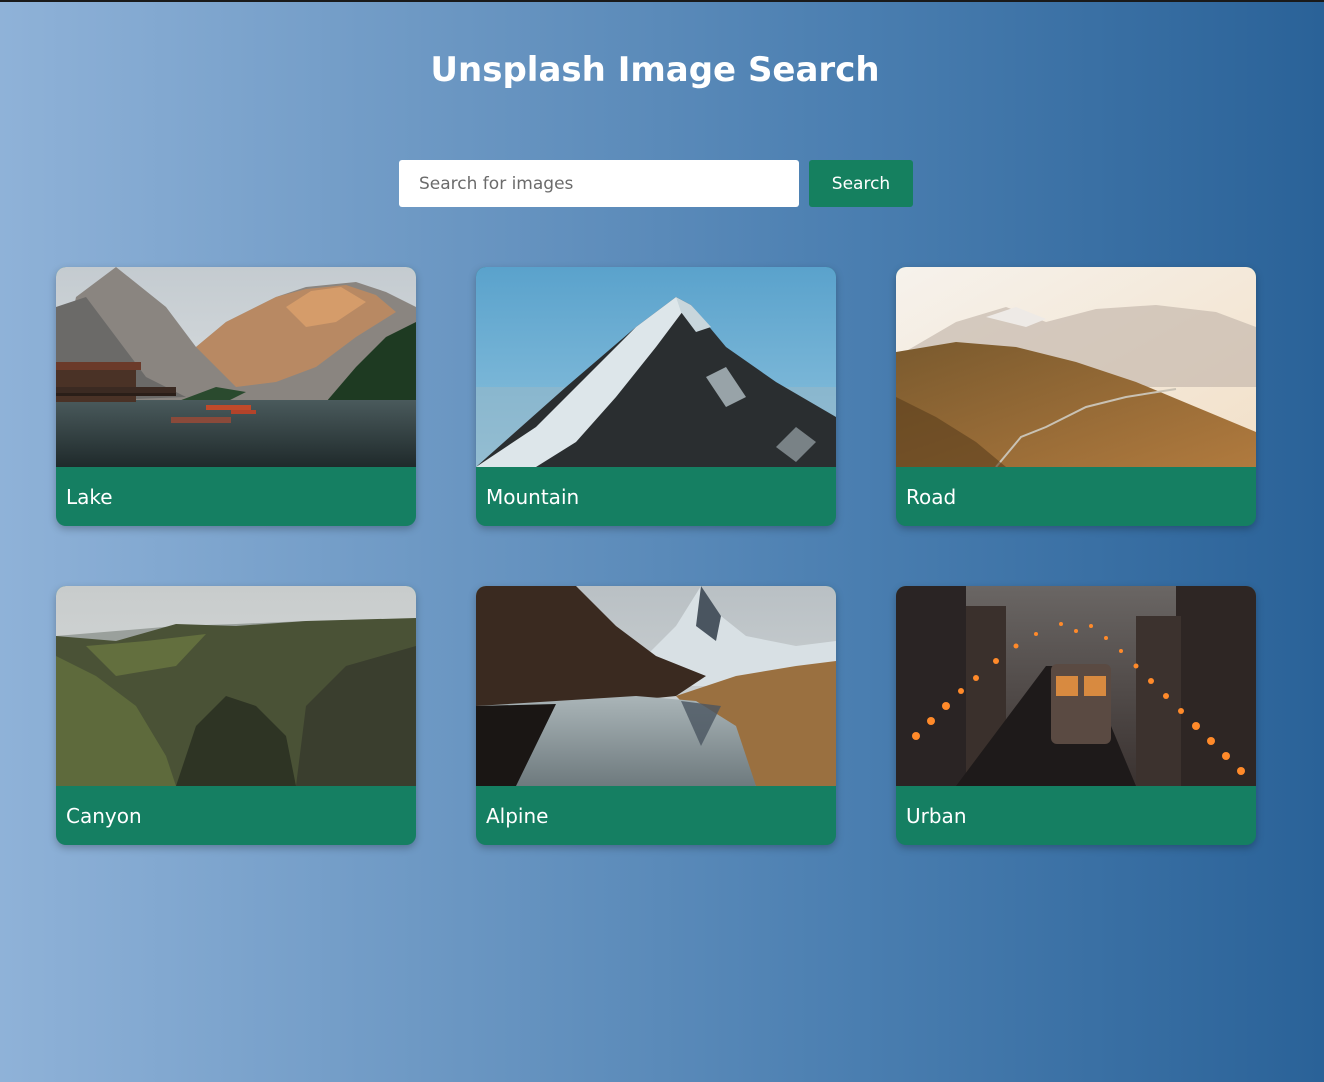 This screenshot has width=1324, height=1082. What do you see at coordinates (1076, 367) in the screenshot?
I see `road-image` at bounding box center [1076, 367].